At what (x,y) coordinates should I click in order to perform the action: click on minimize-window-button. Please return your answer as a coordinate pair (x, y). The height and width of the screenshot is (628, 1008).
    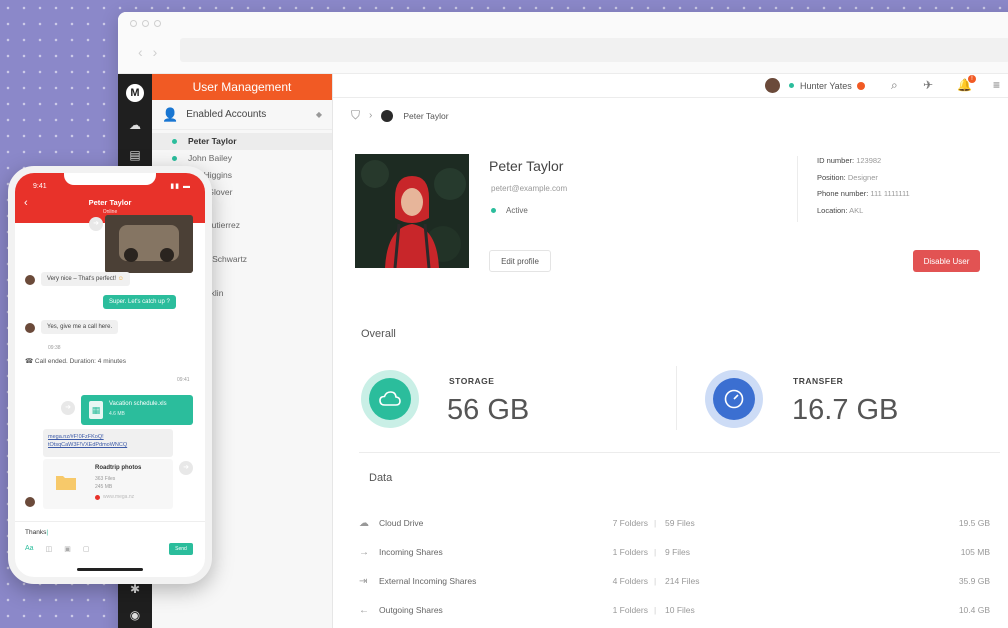
    Looking at the image, I should click on (145, 23).